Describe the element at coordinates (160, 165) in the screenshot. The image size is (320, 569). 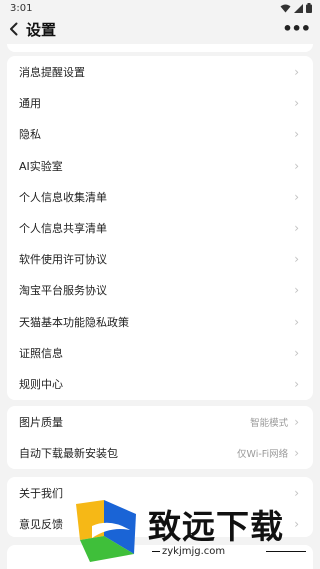
I see `settings-item-ai-lab: AI实验室 ›` at that location.